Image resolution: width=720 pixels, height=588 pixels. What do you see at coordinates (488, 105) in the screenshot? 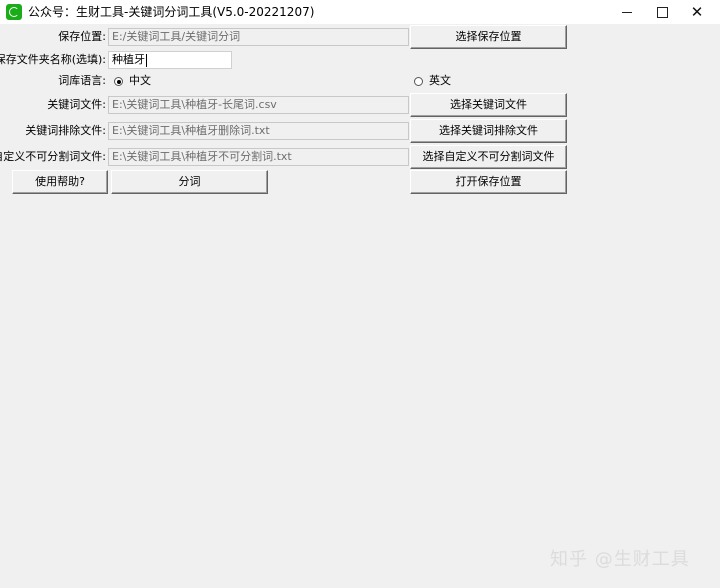
I see `choose-keyword-file-button: 选择关键词文件` at bounding box center [488, 105].